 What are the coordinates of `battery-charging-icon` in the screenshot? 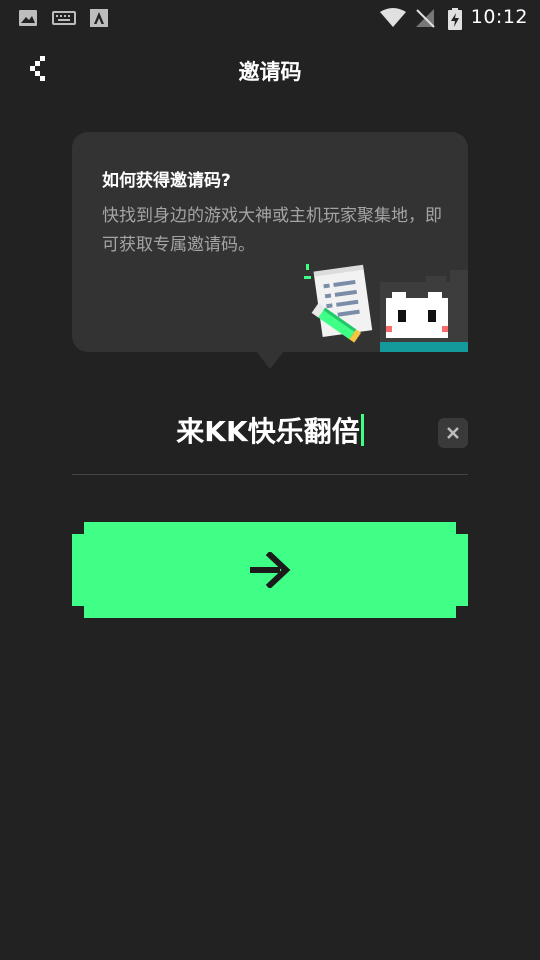 It's located at (455, 21).